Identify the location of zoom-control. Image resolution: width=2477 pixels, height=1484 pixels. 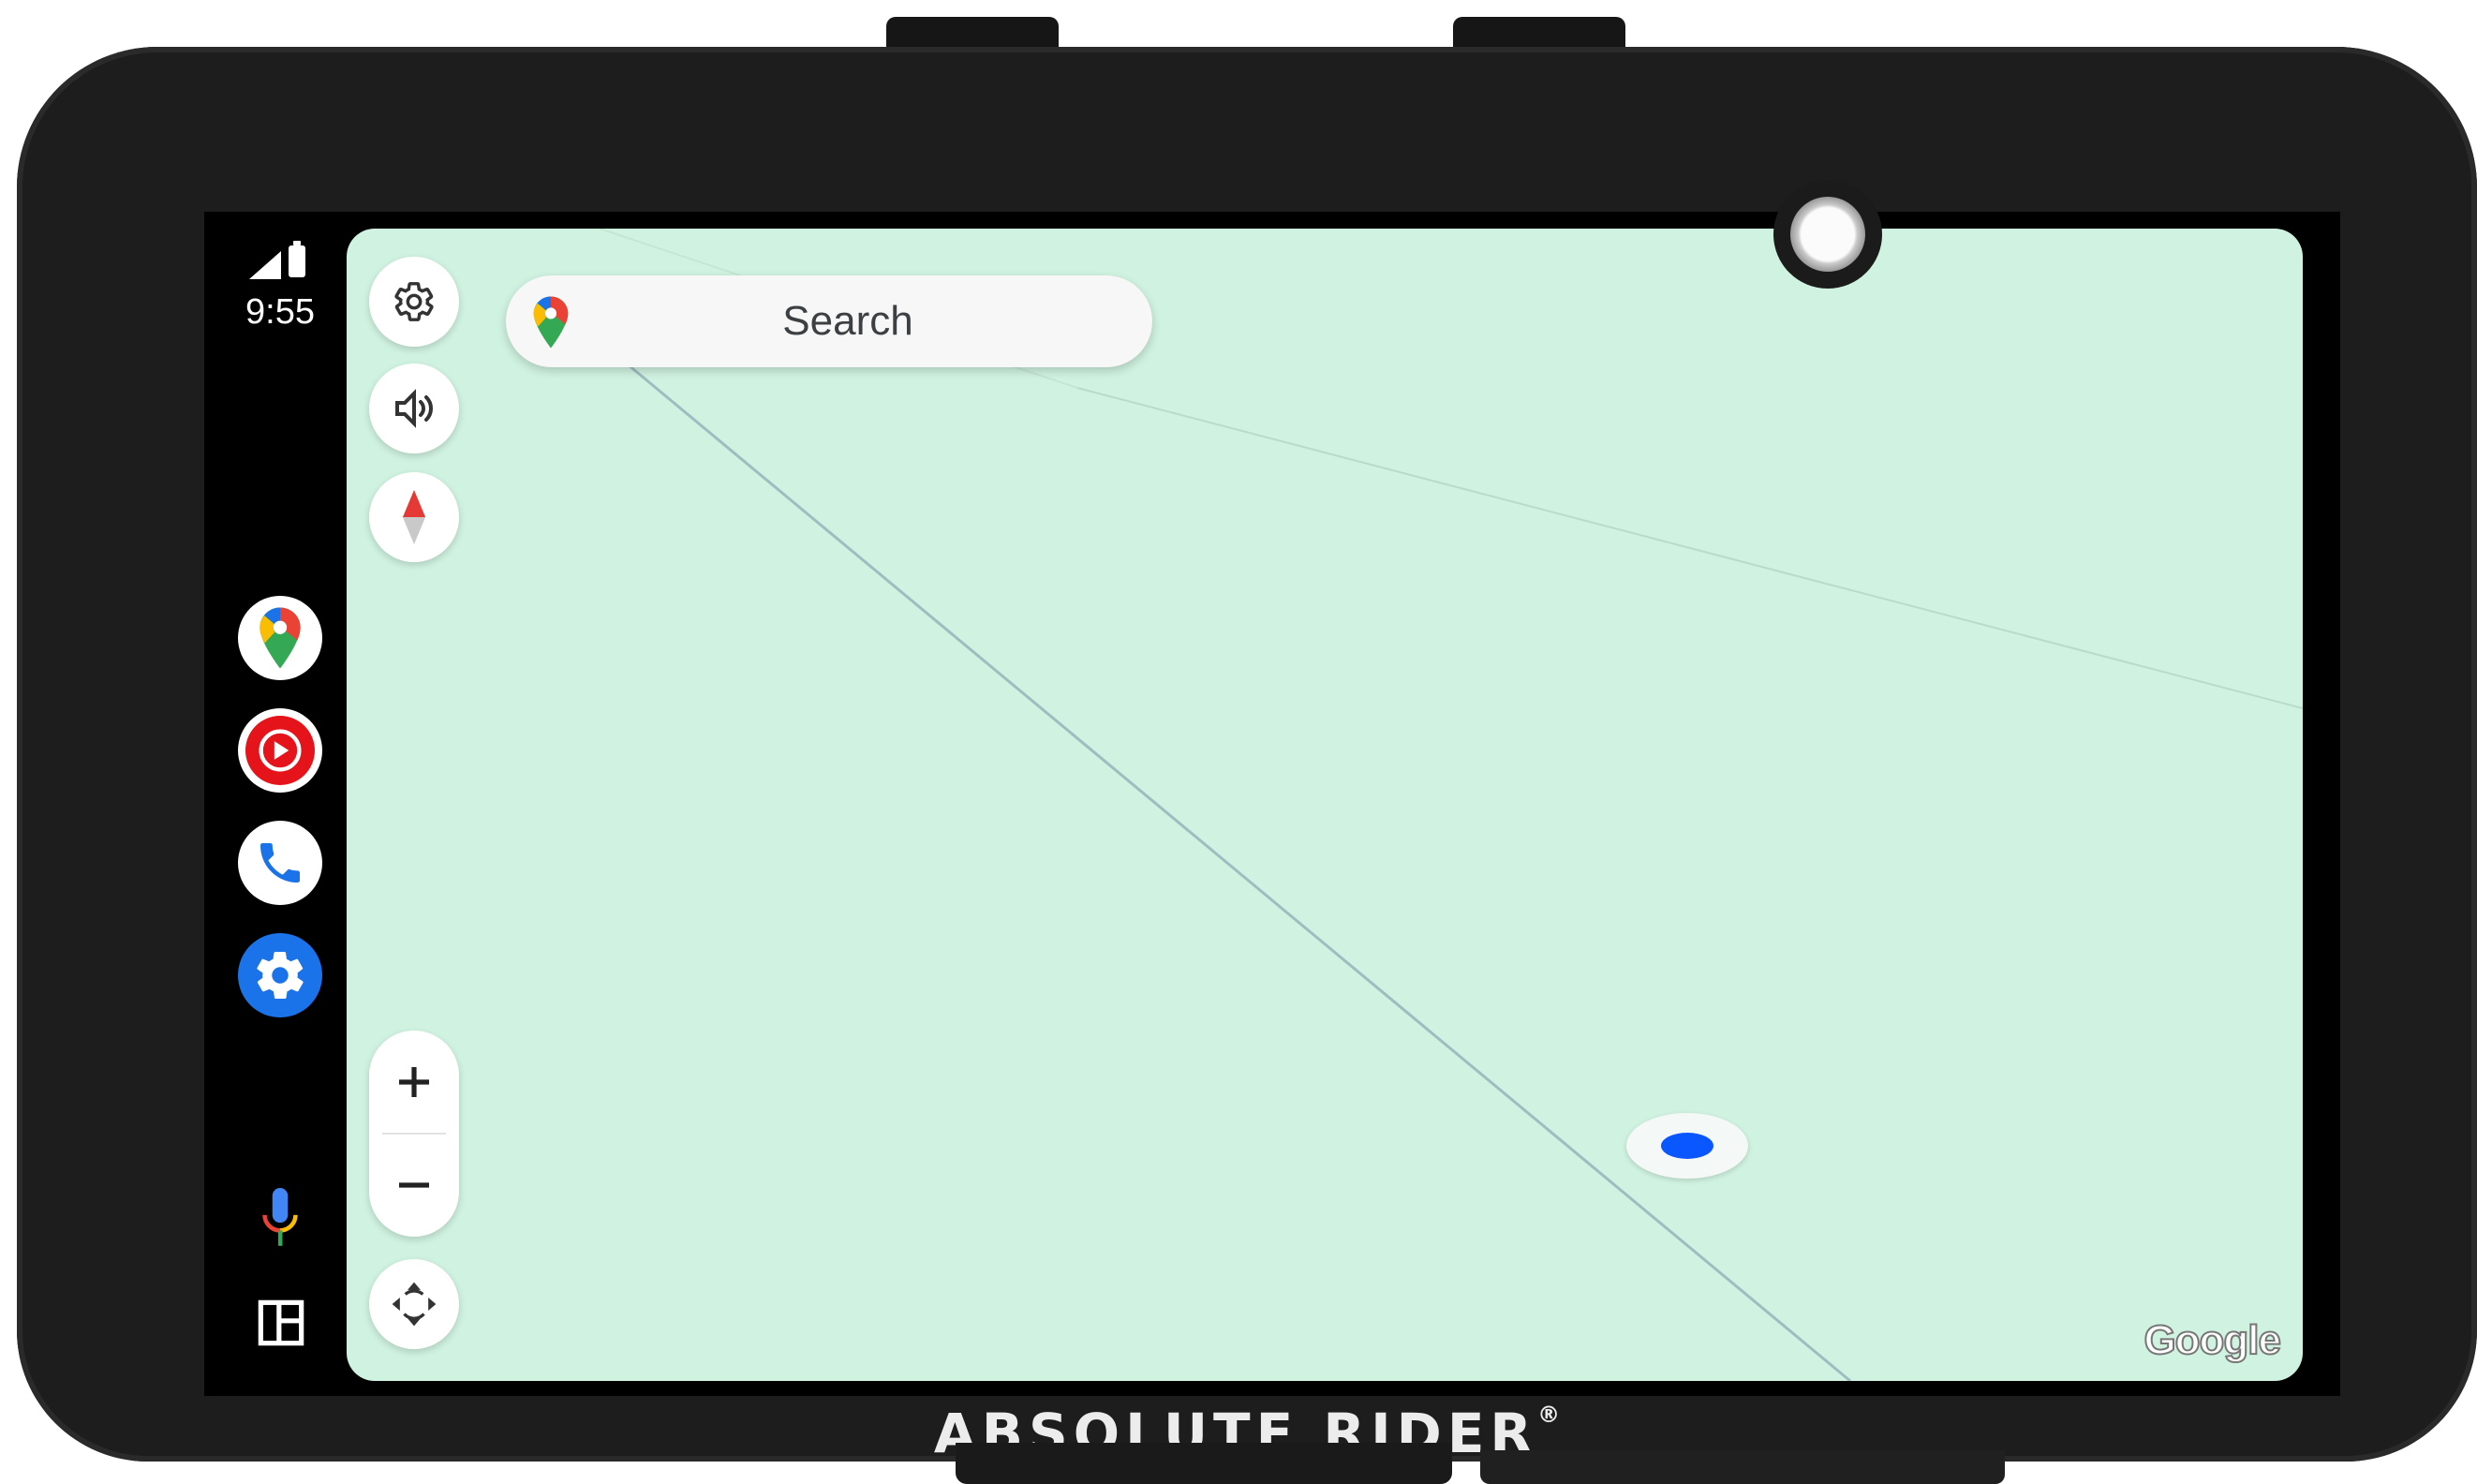
(414, 1134).